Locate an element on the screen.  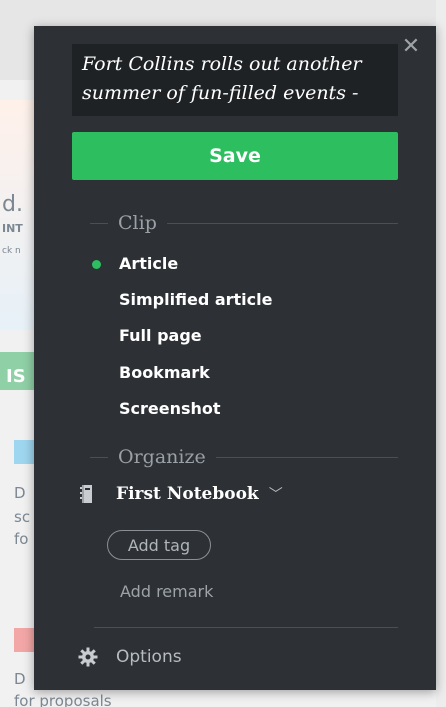
background-text: for proposals is located at coordinates (63, 699).